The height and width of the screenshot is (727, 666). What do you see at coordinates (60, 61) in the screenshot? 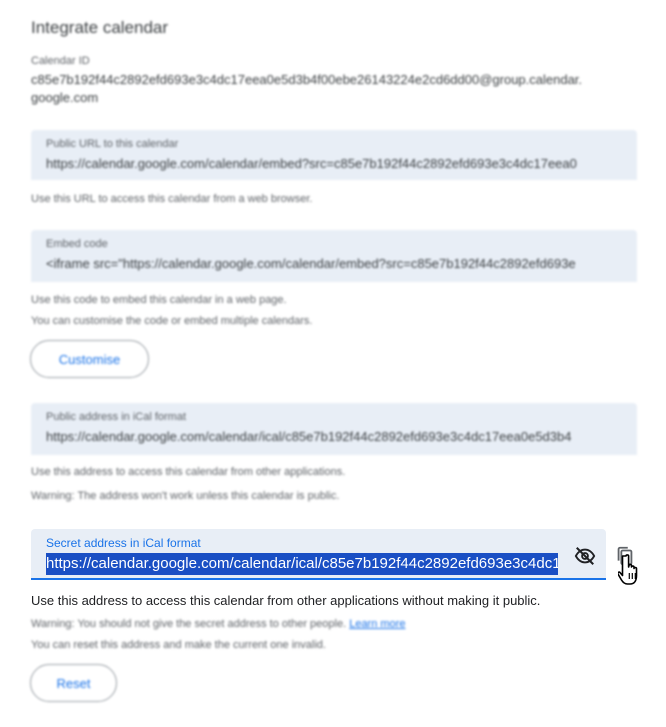
I see `calendar-id-label: Calendar ID` at bounding box center [60, 61].